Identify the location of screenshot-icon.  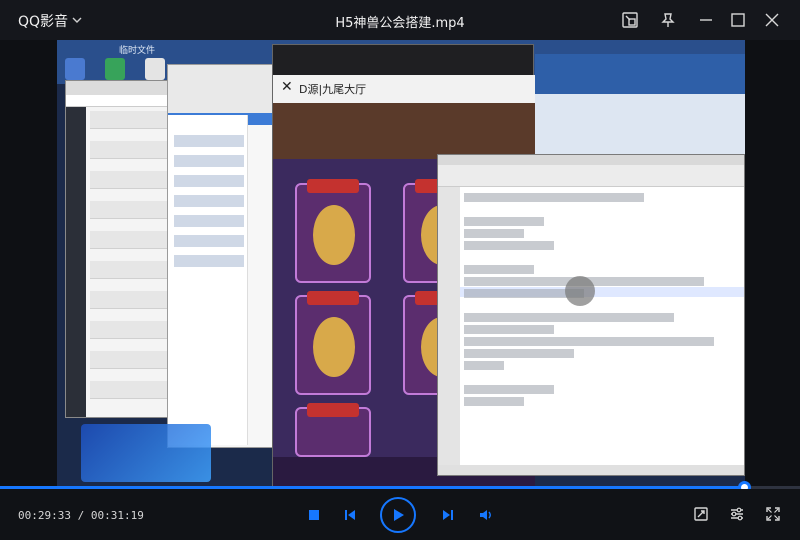
(701, 514).